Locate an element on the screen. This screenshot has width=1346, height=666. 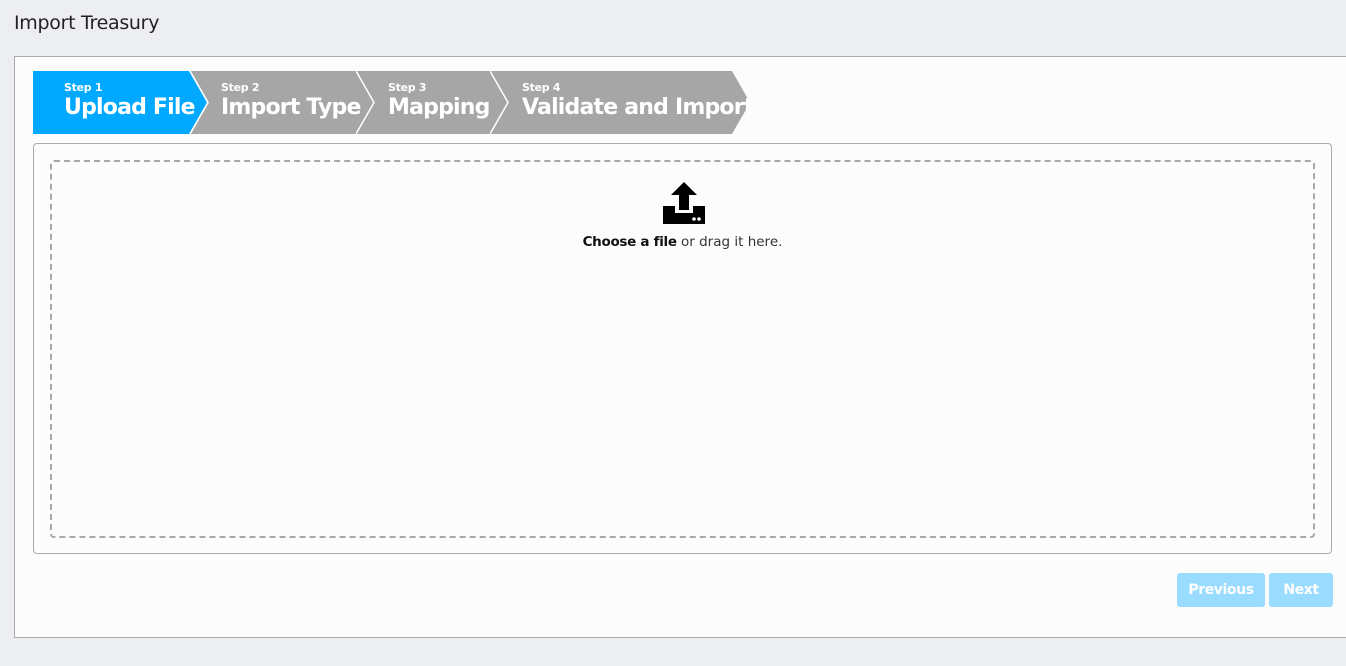
wizard-step-upload-file: Step 1 Upload File is located at coordinates (121, 102).